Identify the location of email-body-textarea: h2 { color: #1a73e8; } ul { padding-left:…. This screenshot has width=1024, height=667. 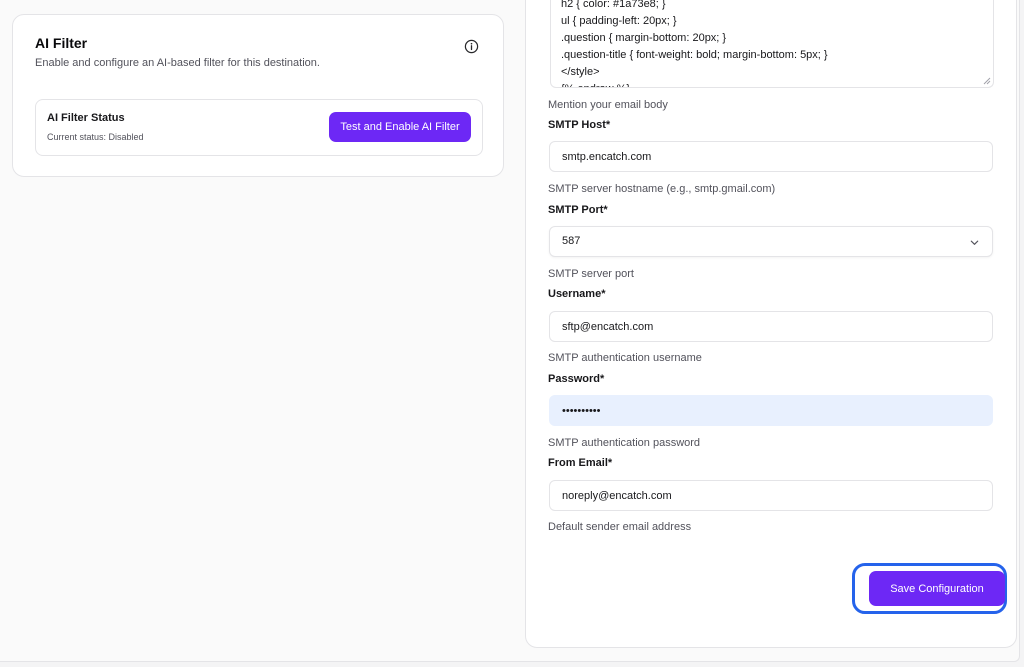
(772, 44).